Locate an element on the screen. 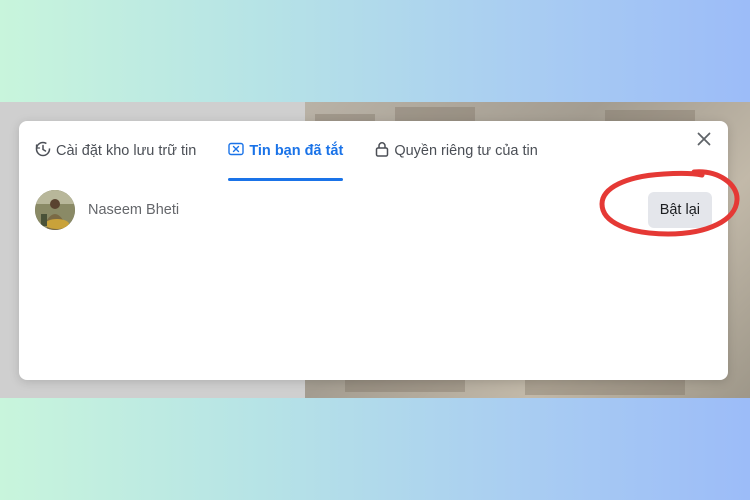 Image resolution: width=750 pixels, height=500 pixels. tab-story-privacy: Quyền riêng tư của tin is located at coordinates (456, 151).